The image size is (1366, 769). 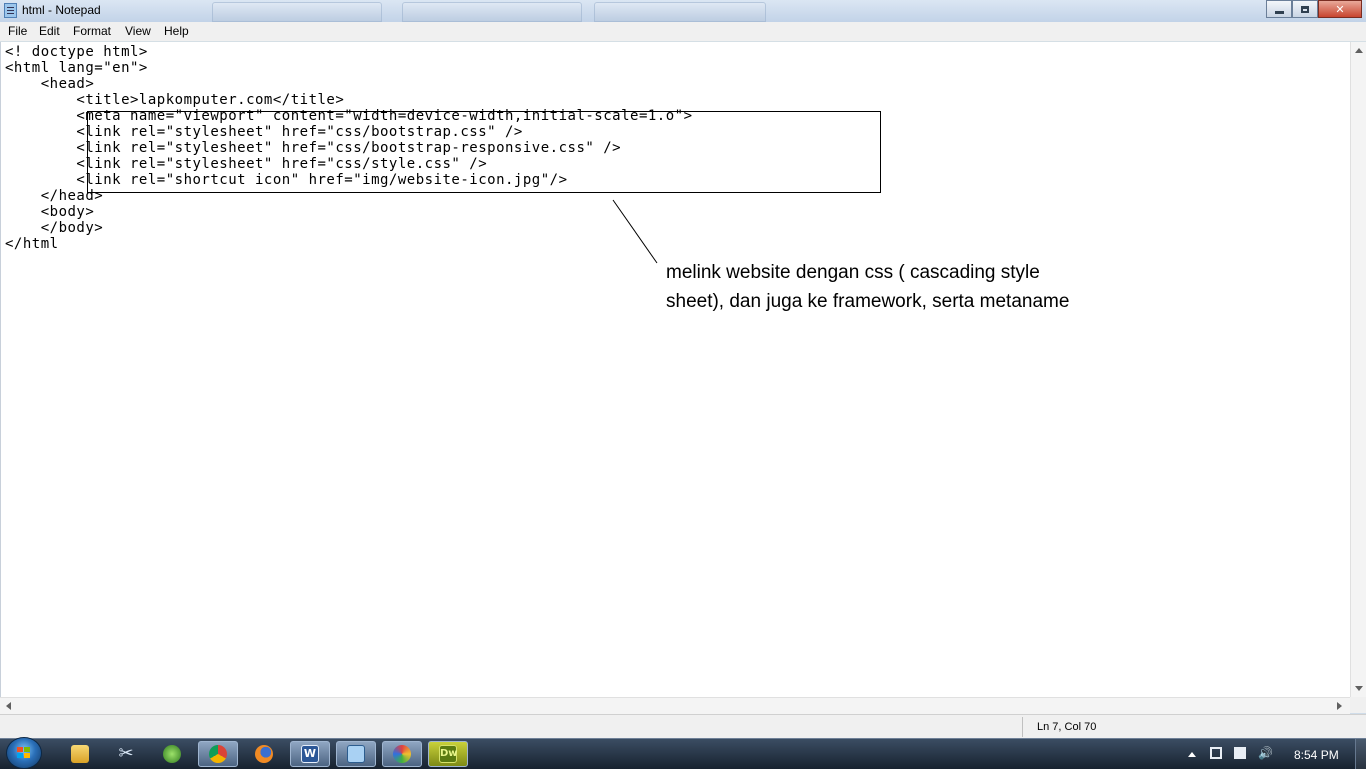 I want to click on taskbar-snipping-tool: ✂, so click(x=126, y=754).